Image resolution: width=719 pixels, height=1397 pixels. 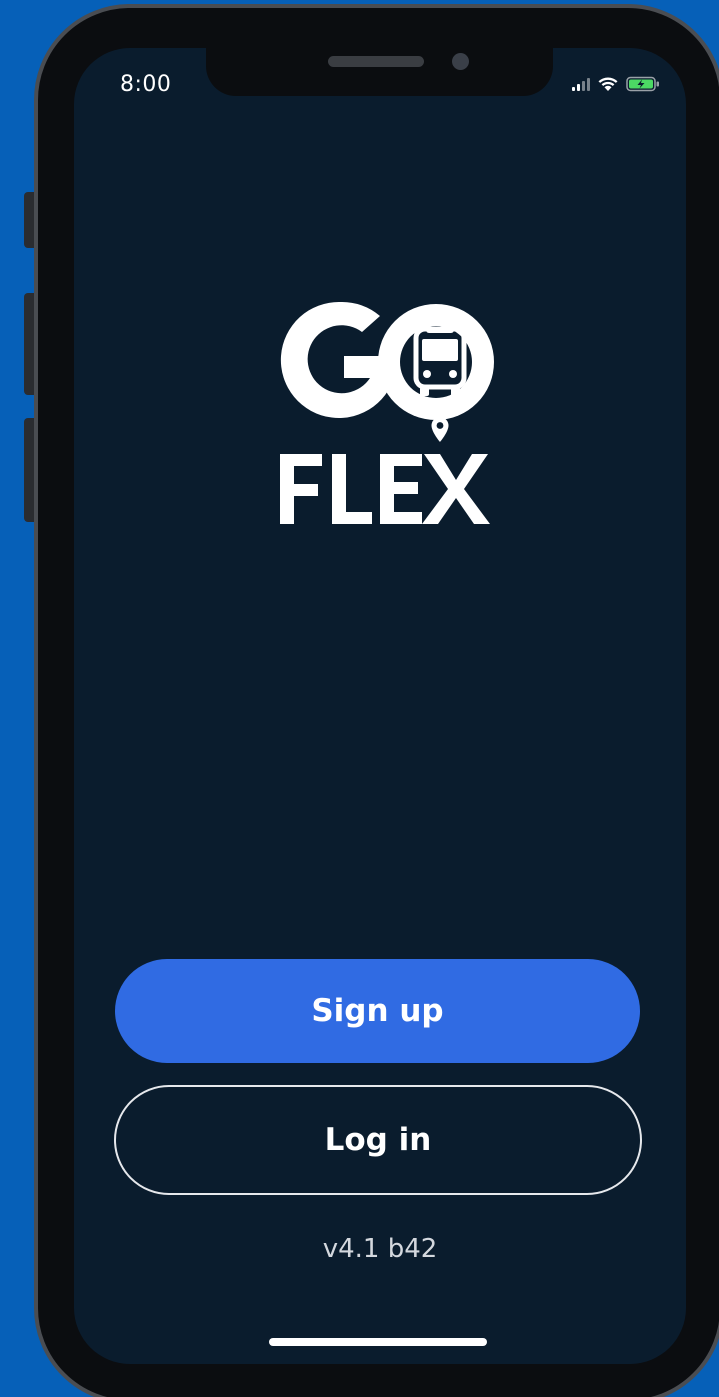 What do you see at coordinates (608, 84) in the screenshot?
I see `wifi-icon` at bounding box center [608, 84].